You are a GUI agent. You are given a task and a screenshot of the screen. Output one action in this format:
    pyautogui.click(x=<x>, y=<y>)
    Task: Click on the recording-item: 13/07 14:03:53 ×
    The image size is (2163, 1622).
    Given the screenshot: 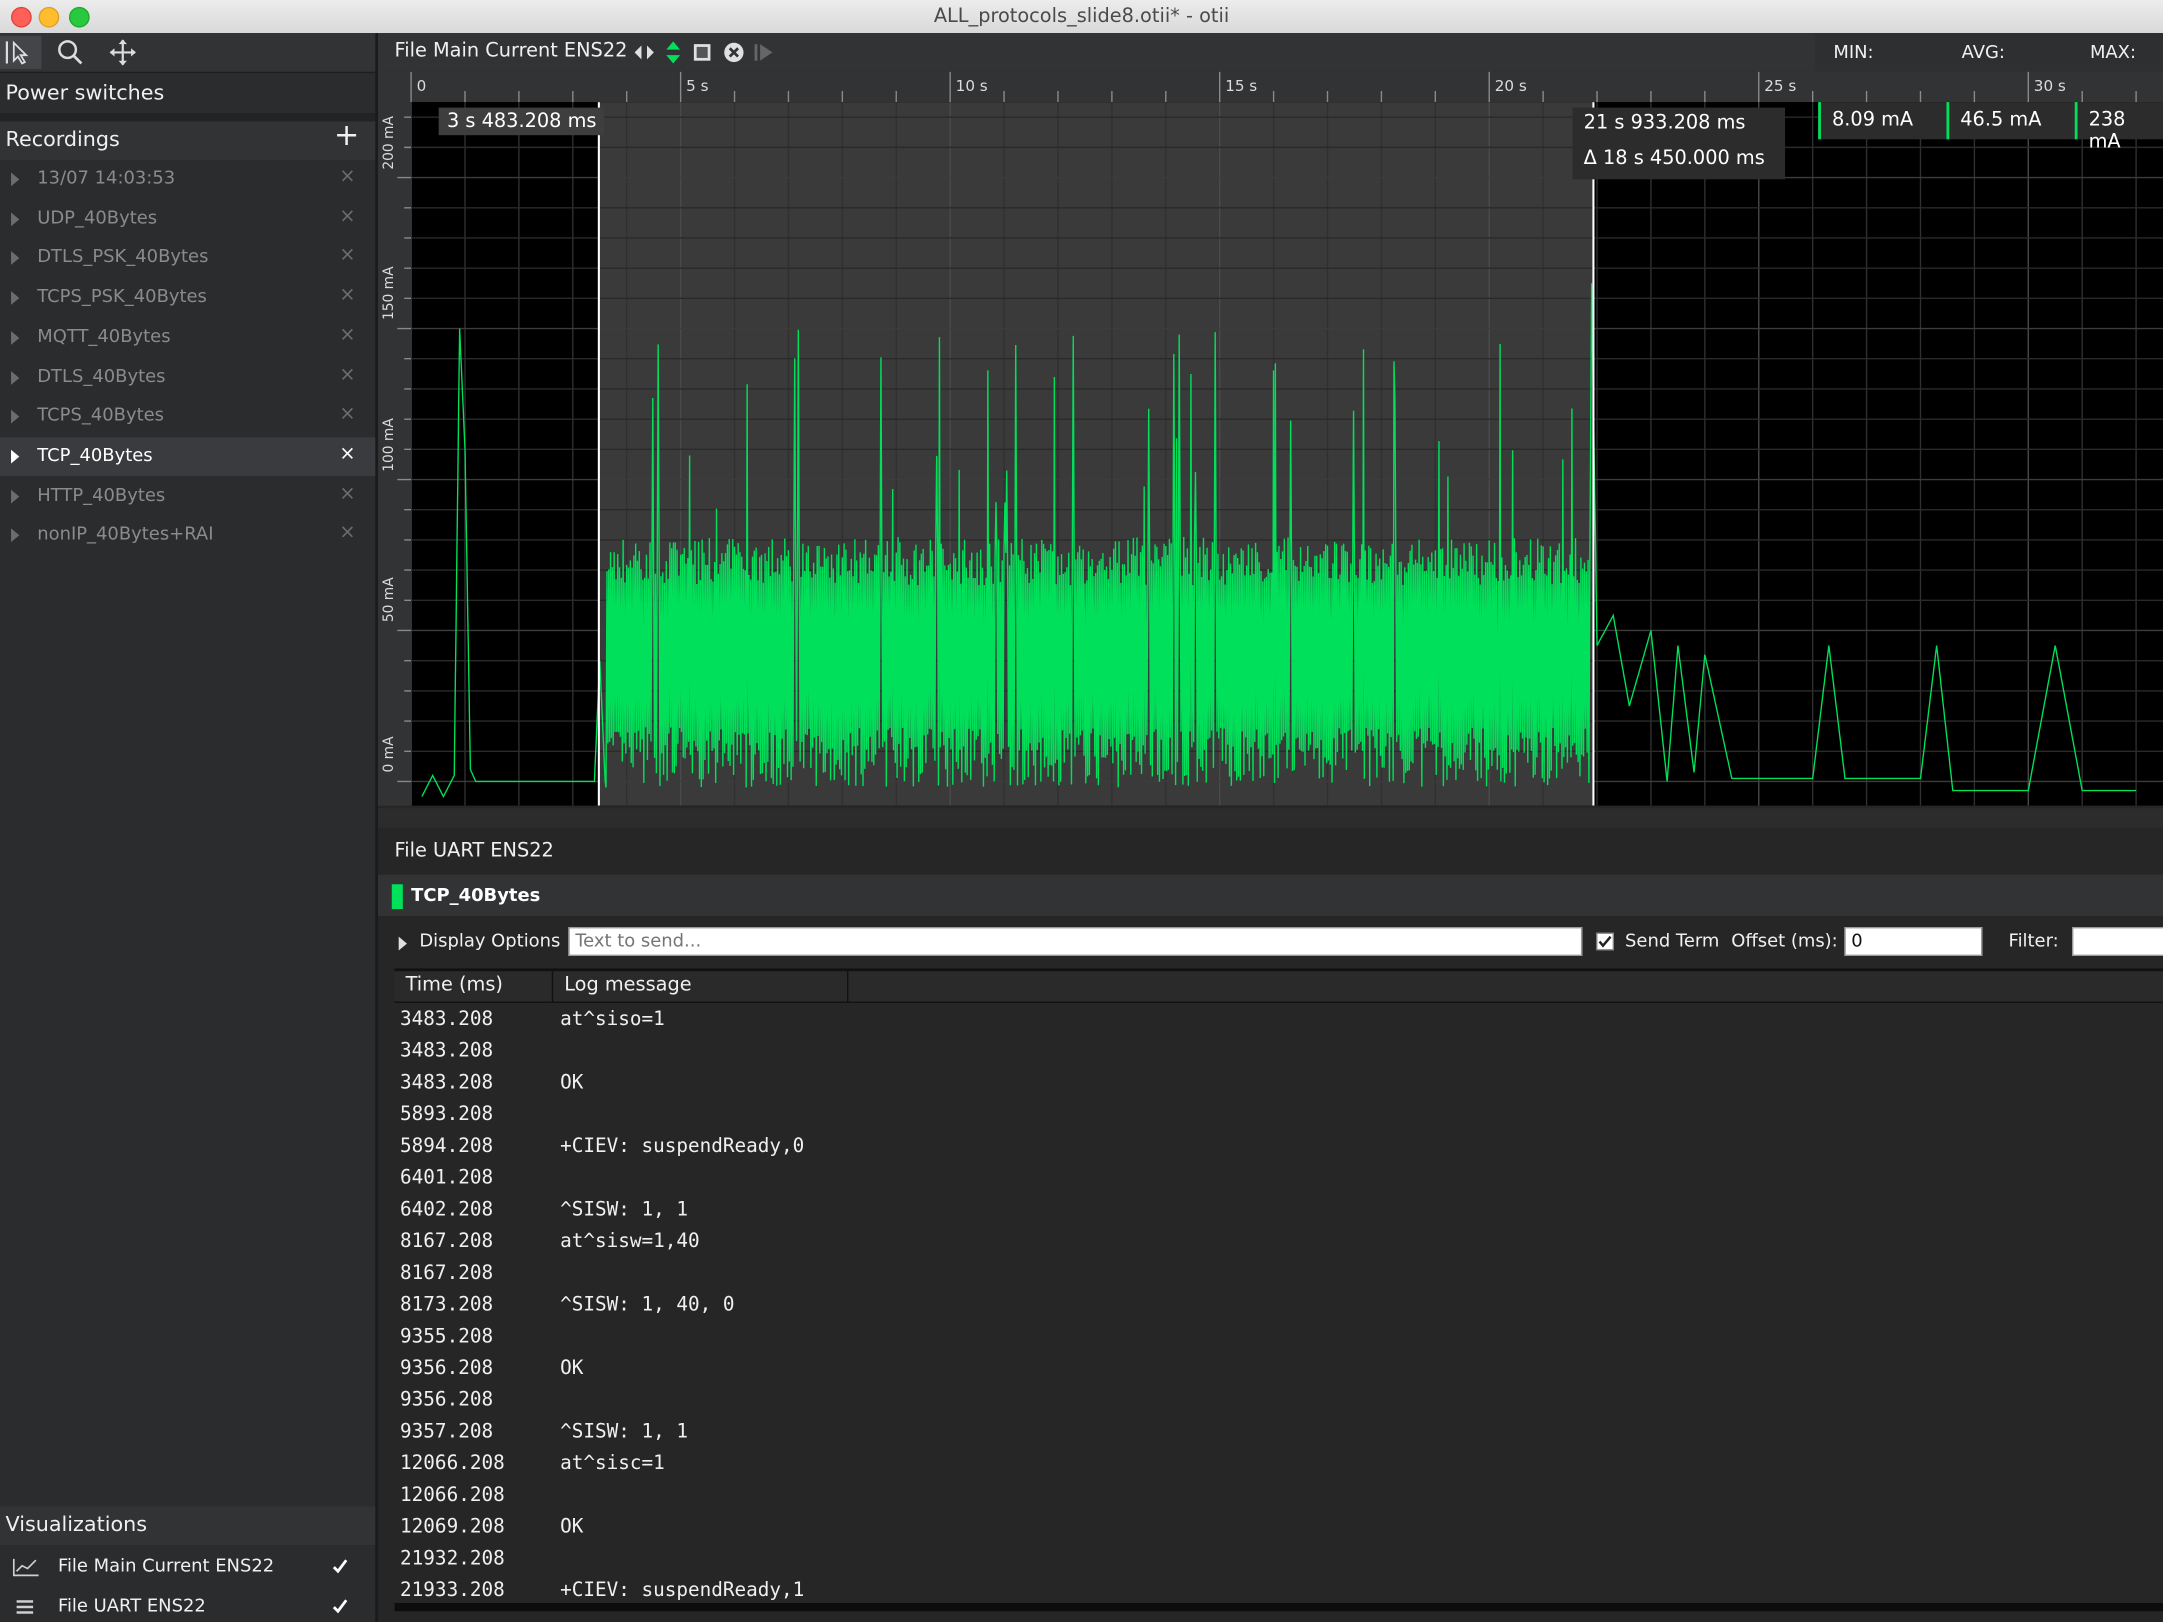 What is the action you would take?
    pyautogui.click(x=187, y=179)
    